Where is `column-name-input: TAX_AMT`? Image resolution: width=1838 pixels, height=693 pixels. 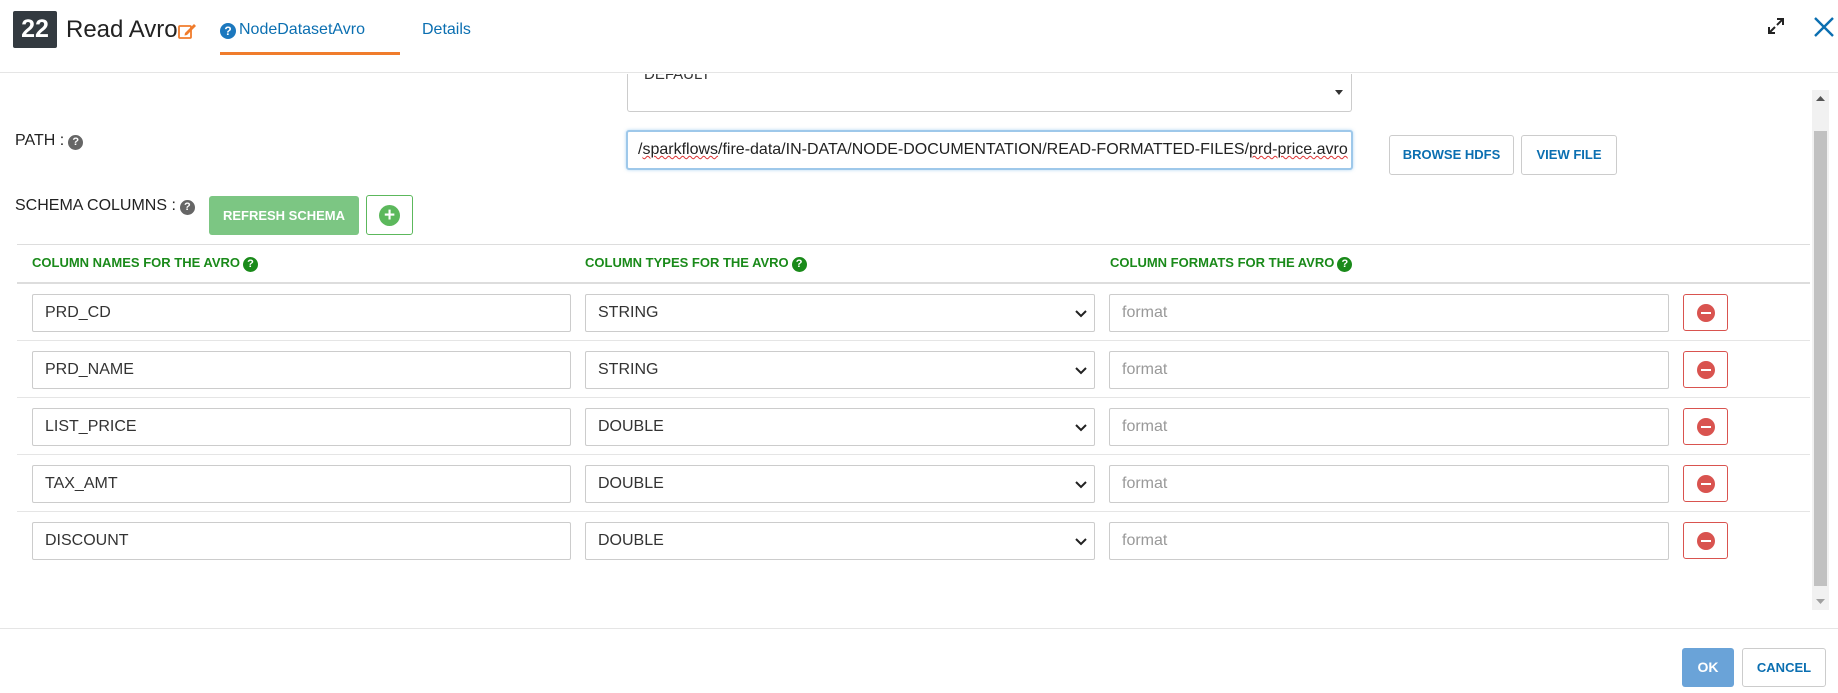
column-name-input: TAX_AMT is located at coordinates (301, 484).